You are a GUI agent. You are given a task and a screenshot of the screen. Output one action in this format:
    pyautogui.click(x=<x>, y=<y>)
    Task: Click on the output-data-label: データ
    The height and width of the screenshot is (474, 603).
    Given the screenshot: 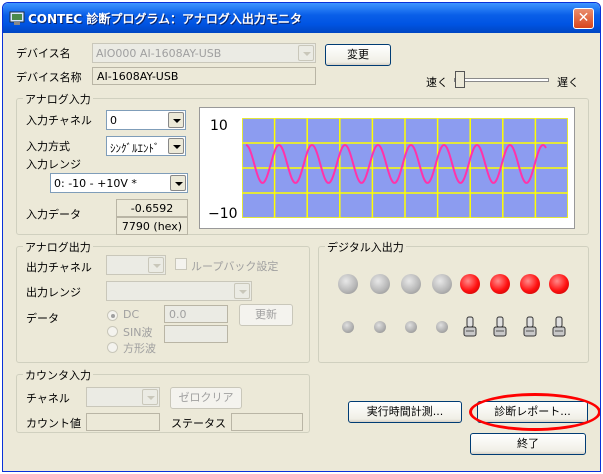 What is the action you would take?
    pyautogui.click(x=42, y=318)
    